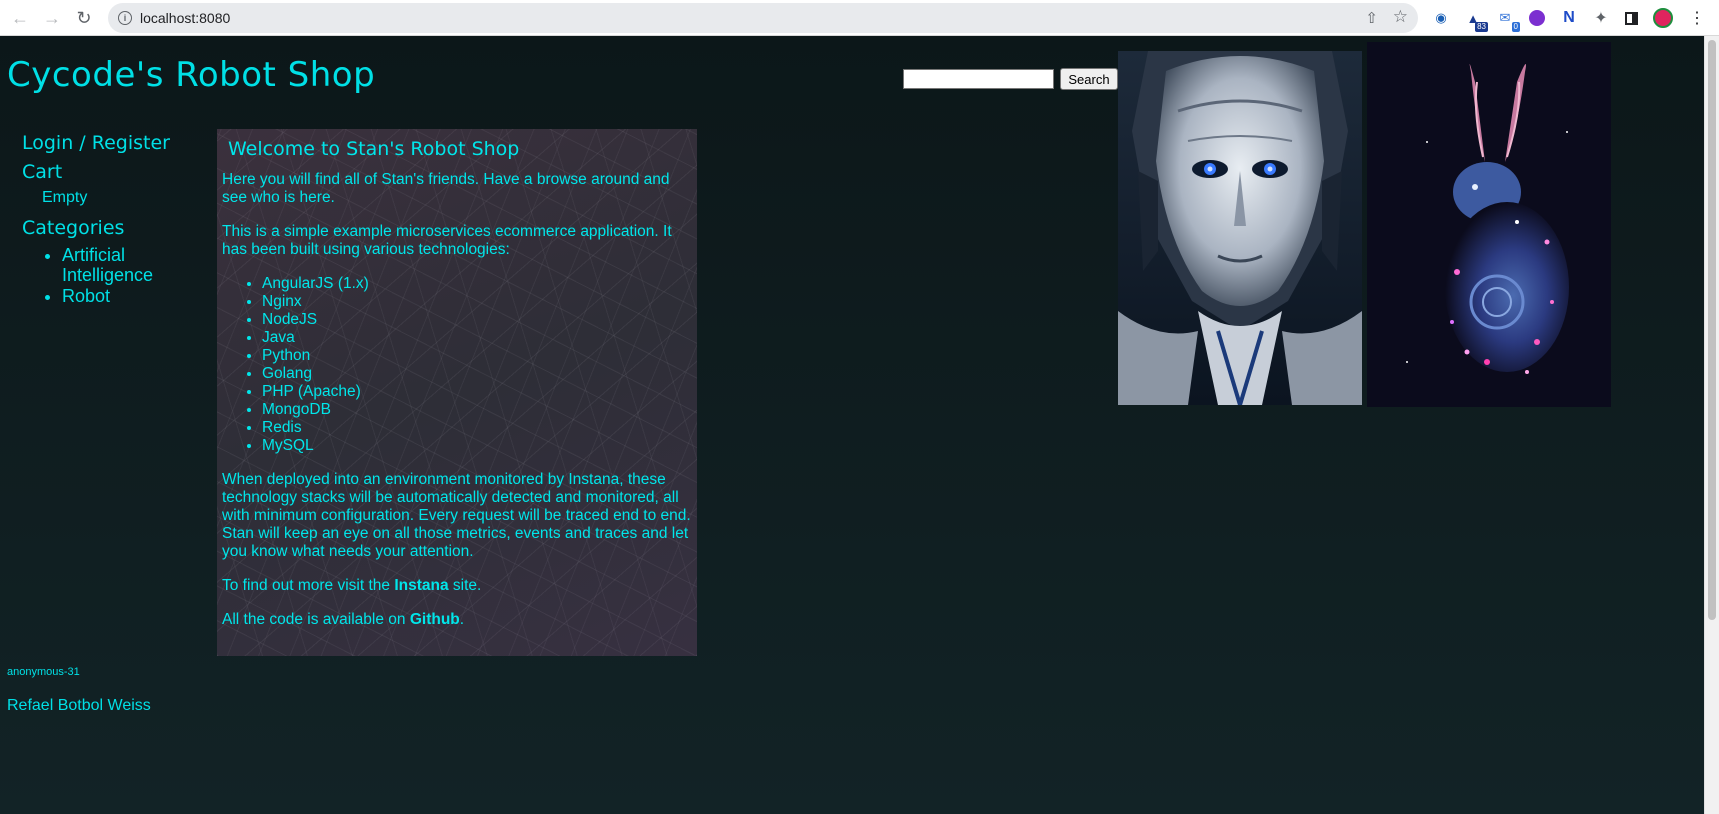 The image size is (1719, 814). I want to click on find-out-more: To find out more visit the Instana site., so click(457, 586).